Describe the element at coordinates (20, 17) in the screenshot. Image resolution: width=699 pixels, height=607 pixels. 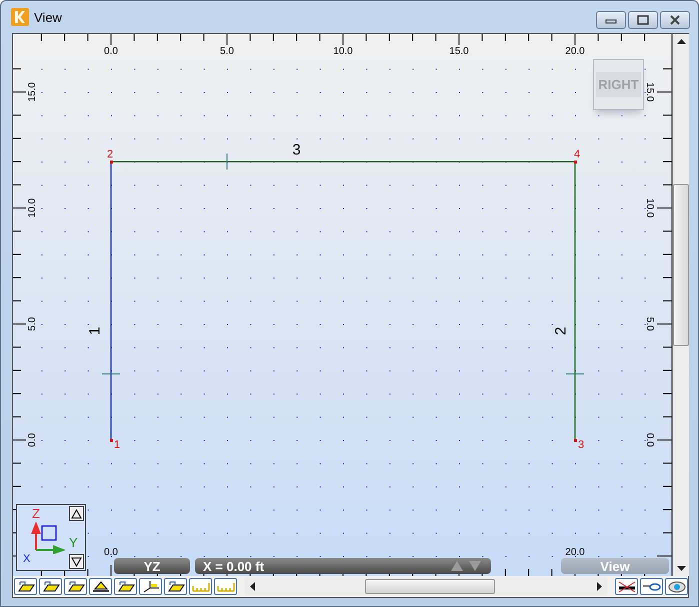
I see `app-logo-icon` at that location.